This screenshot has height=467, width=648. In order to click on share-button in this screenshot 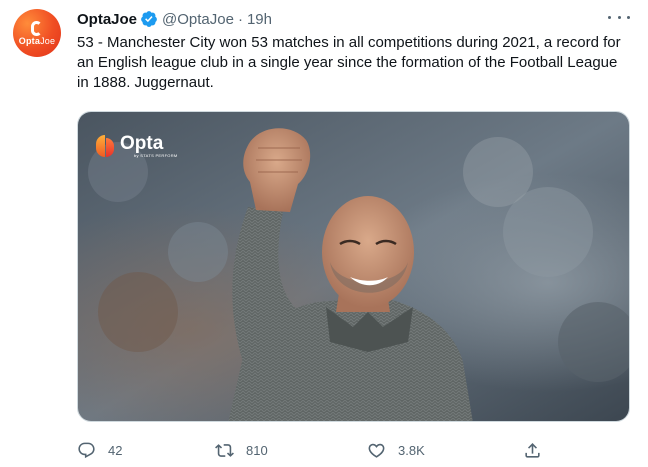, I will do `click(532, 450)`.